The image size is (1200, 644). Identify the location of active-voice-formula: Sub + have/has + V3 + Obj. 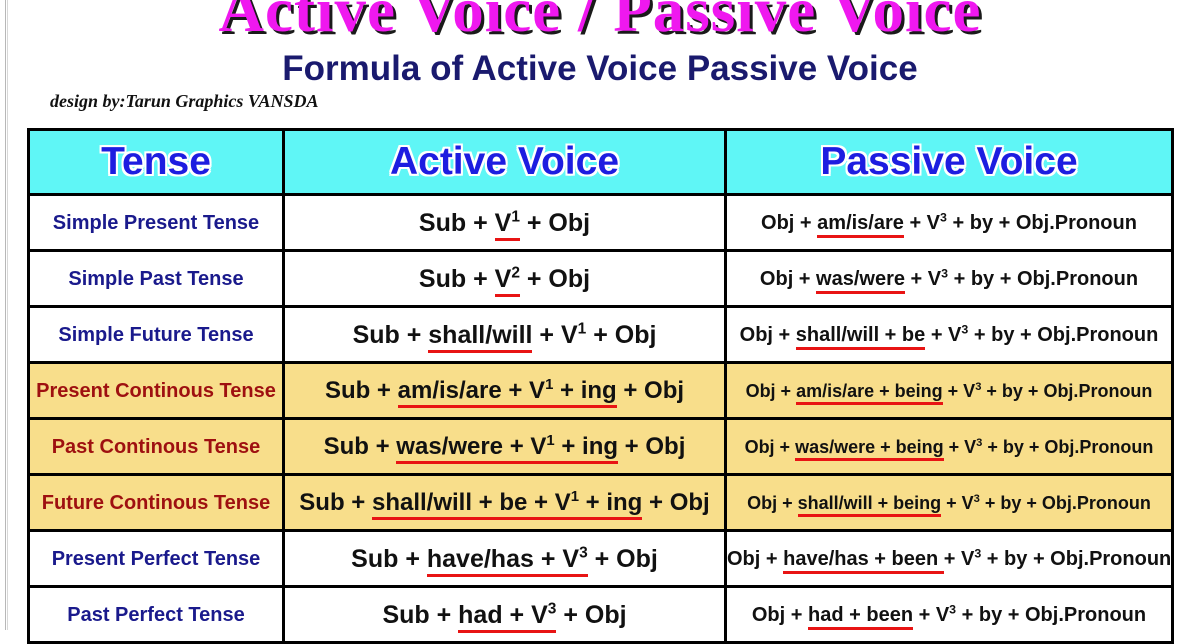
(504, 560).